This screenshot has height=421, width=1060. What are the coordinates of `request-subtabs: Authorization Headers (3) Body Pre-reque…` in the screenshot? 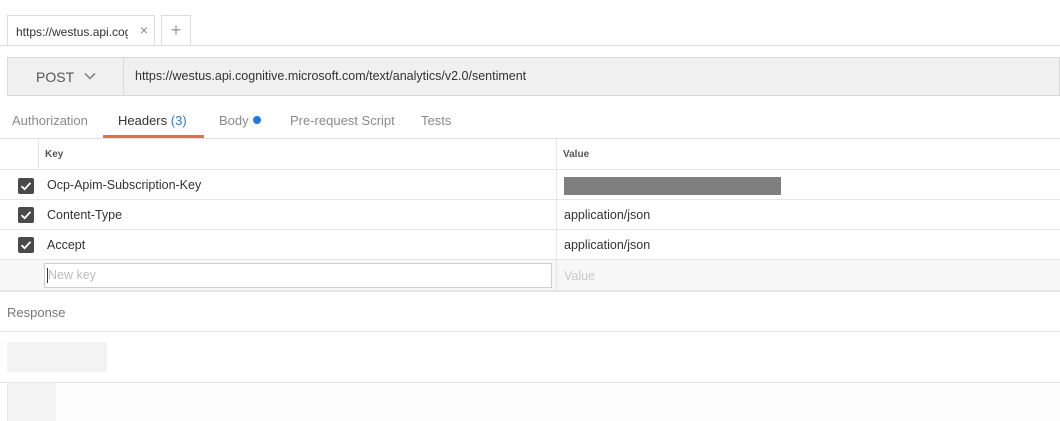 It's located at (530, 121).